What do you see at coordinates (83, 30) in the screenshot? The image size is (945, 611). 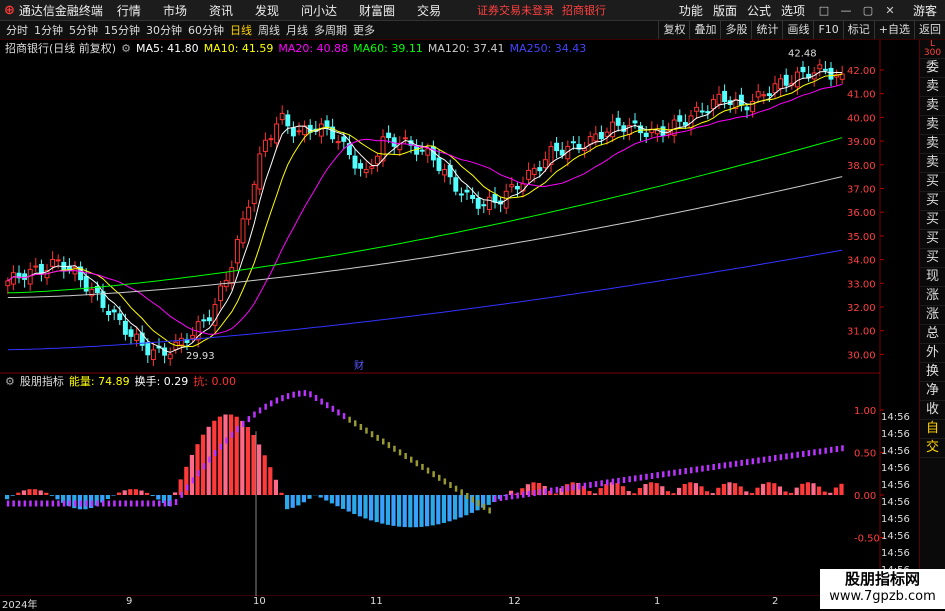 I see `period-5min: 5分钟` at bounding box center [83, 30].